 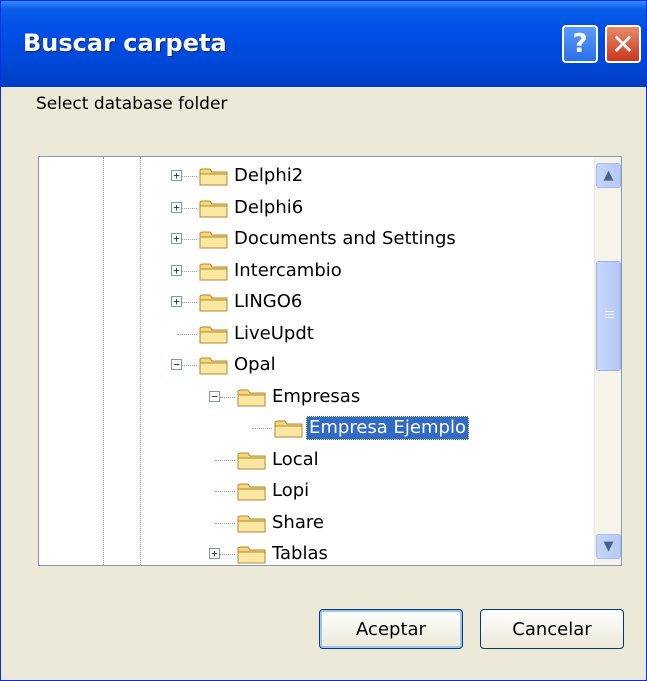 What do you see at coordinates (323, 44) in the screenshot?
I see `title-bar: Buscar carpeta ? ✕` at bounding box center [323, 44].